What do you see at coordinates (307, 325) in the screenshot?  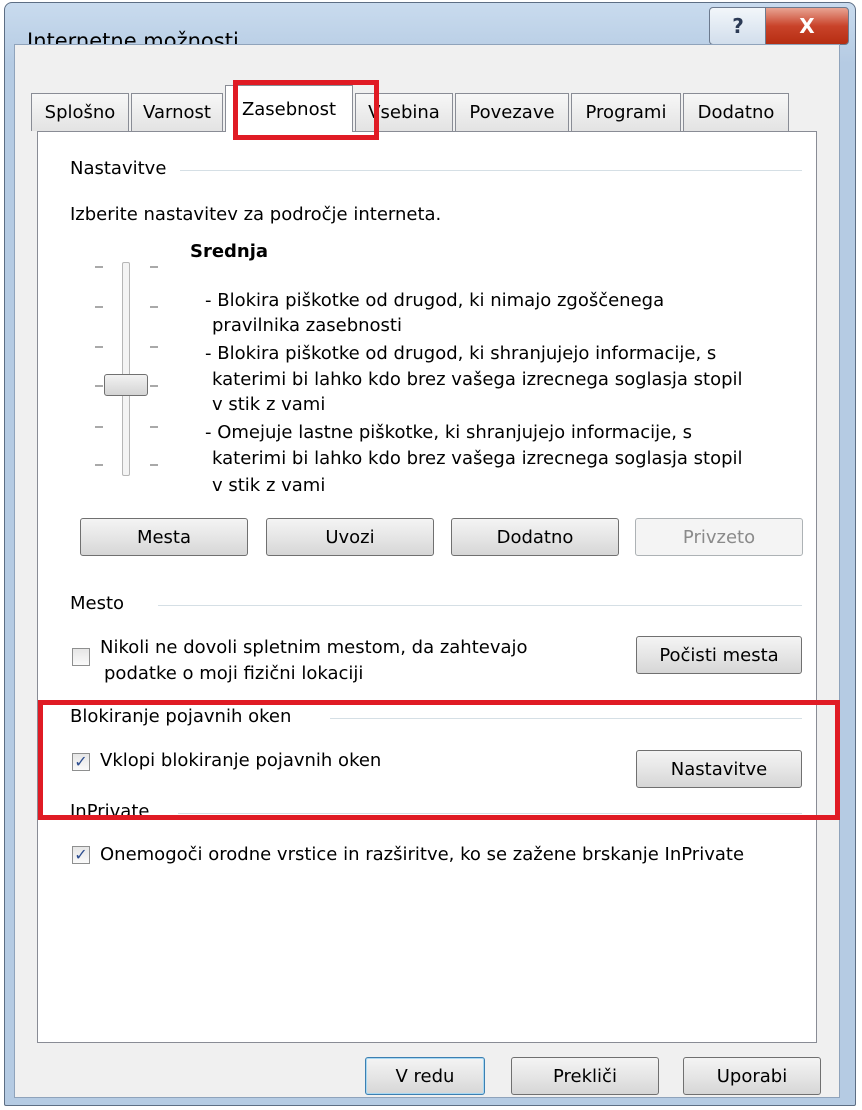 I see `privacy-description-line: pravilnika zasebnosti` at bounding box center [307, 325].